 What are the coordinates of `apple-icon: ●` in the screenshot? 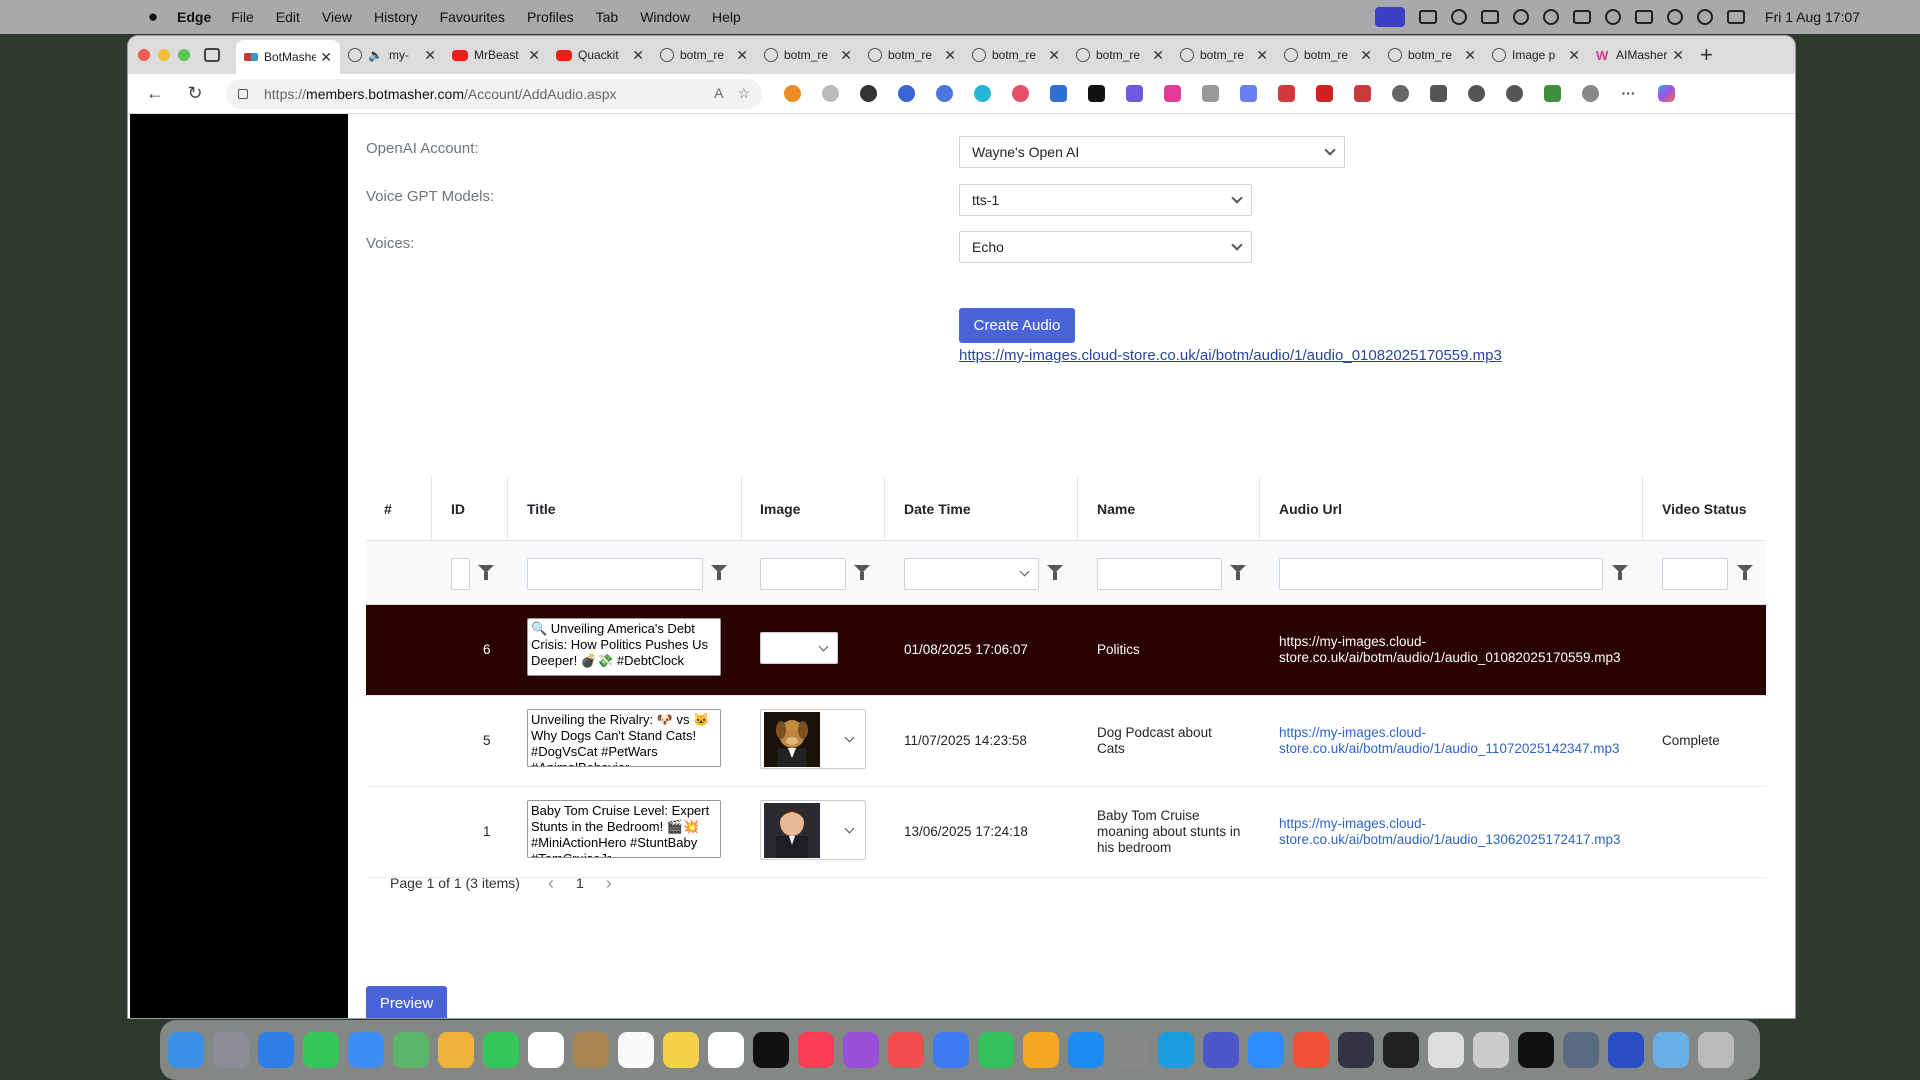 It's located at (153, 17).